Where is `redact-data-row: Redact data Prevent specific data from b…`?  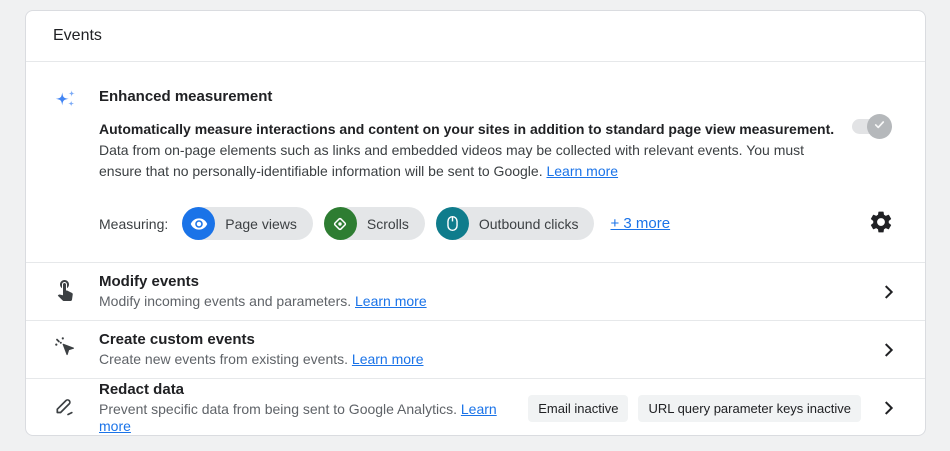 redact-data-row: Redact data Prevent specific data from b… is located at coordinates (475, 407).